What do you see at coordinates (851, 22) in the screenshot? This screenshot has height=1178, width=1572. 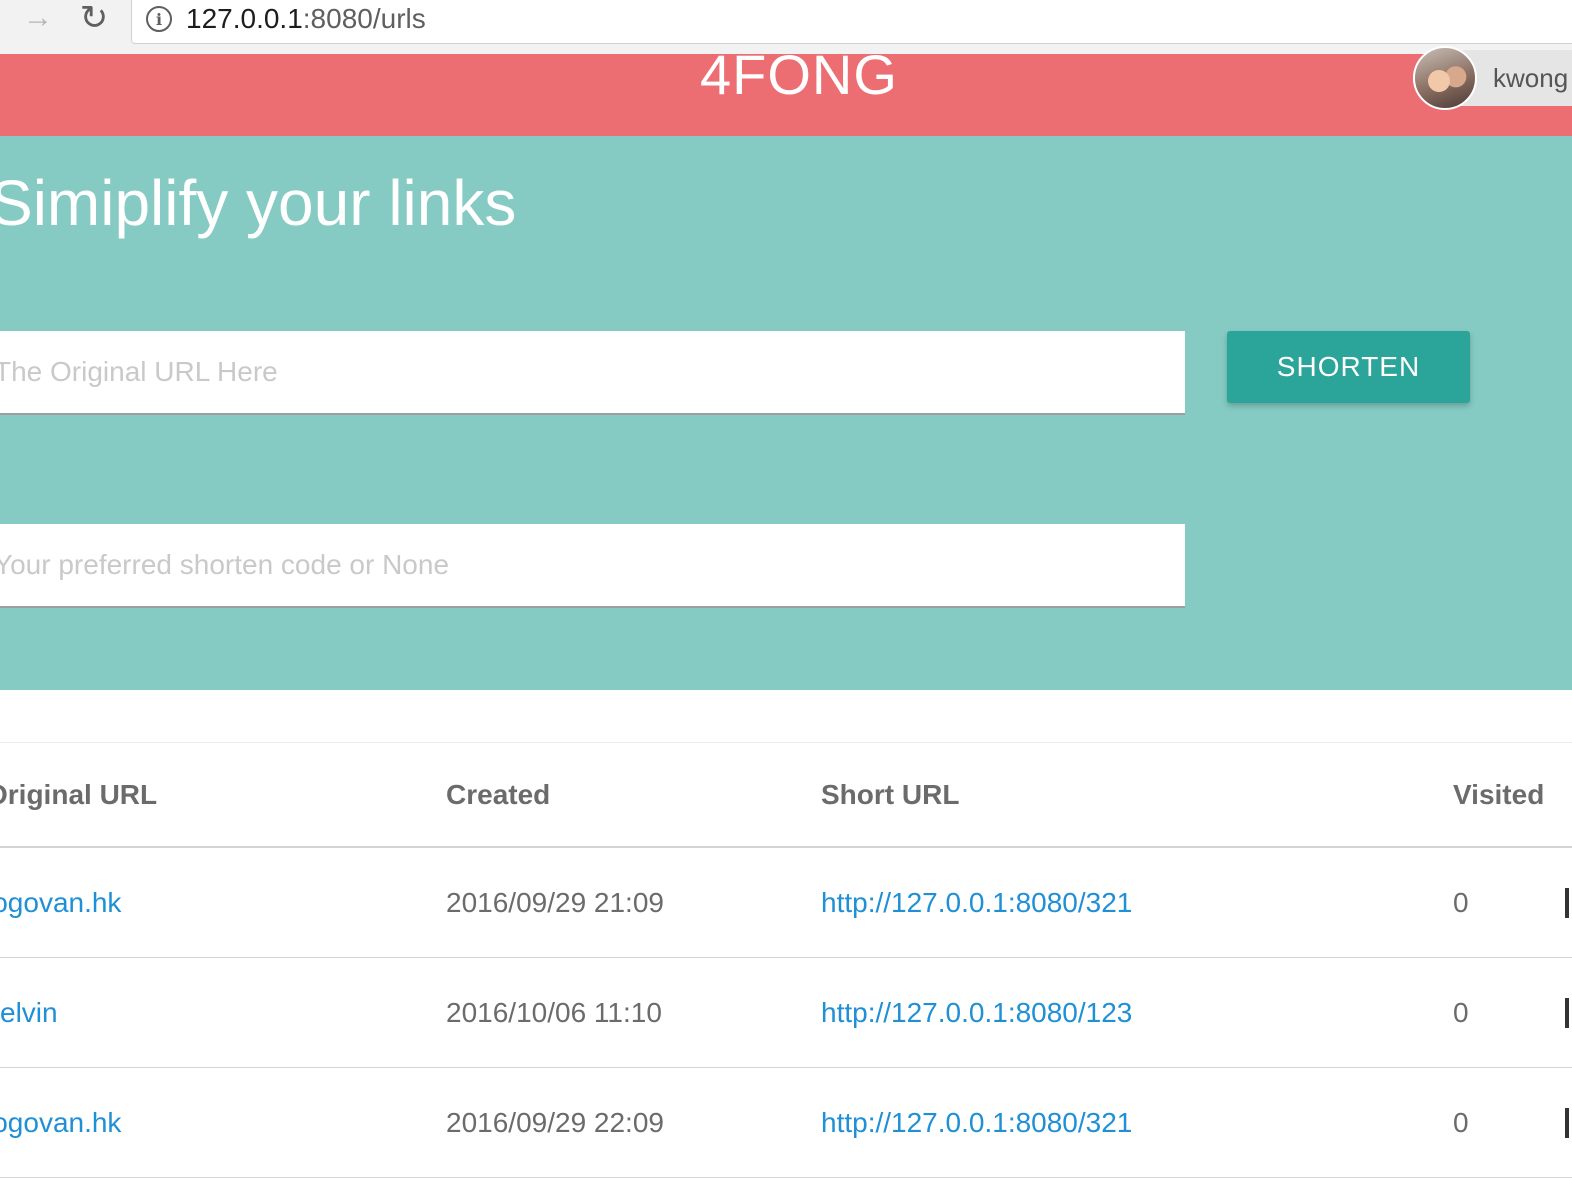 I see `address-bar: i 127.0.0.1:8080/urls` at bounding box center [851, 22].